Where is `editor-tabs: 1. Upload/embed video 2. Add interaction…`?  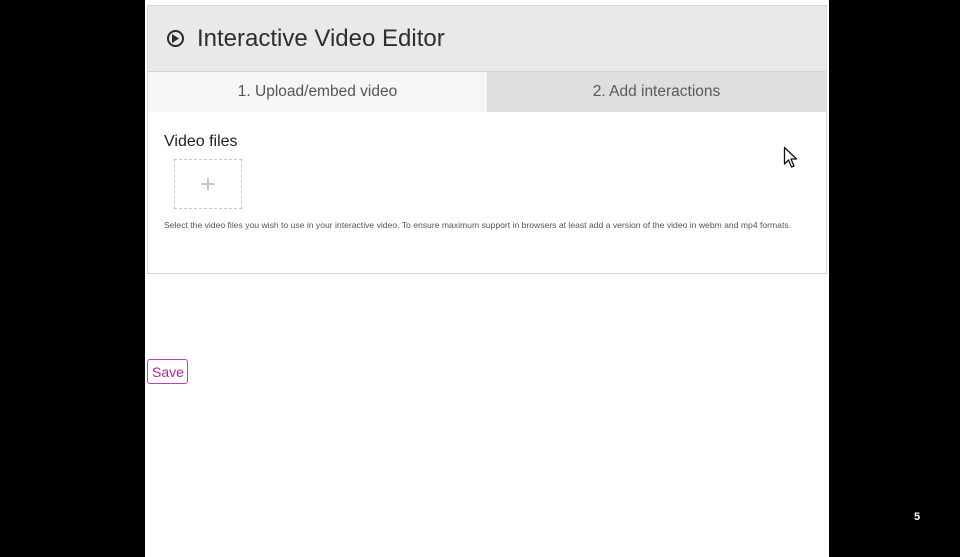 editor-tabs: 1. Upload/embed video 2. Add interaction… is located at coordinates (487, 92).